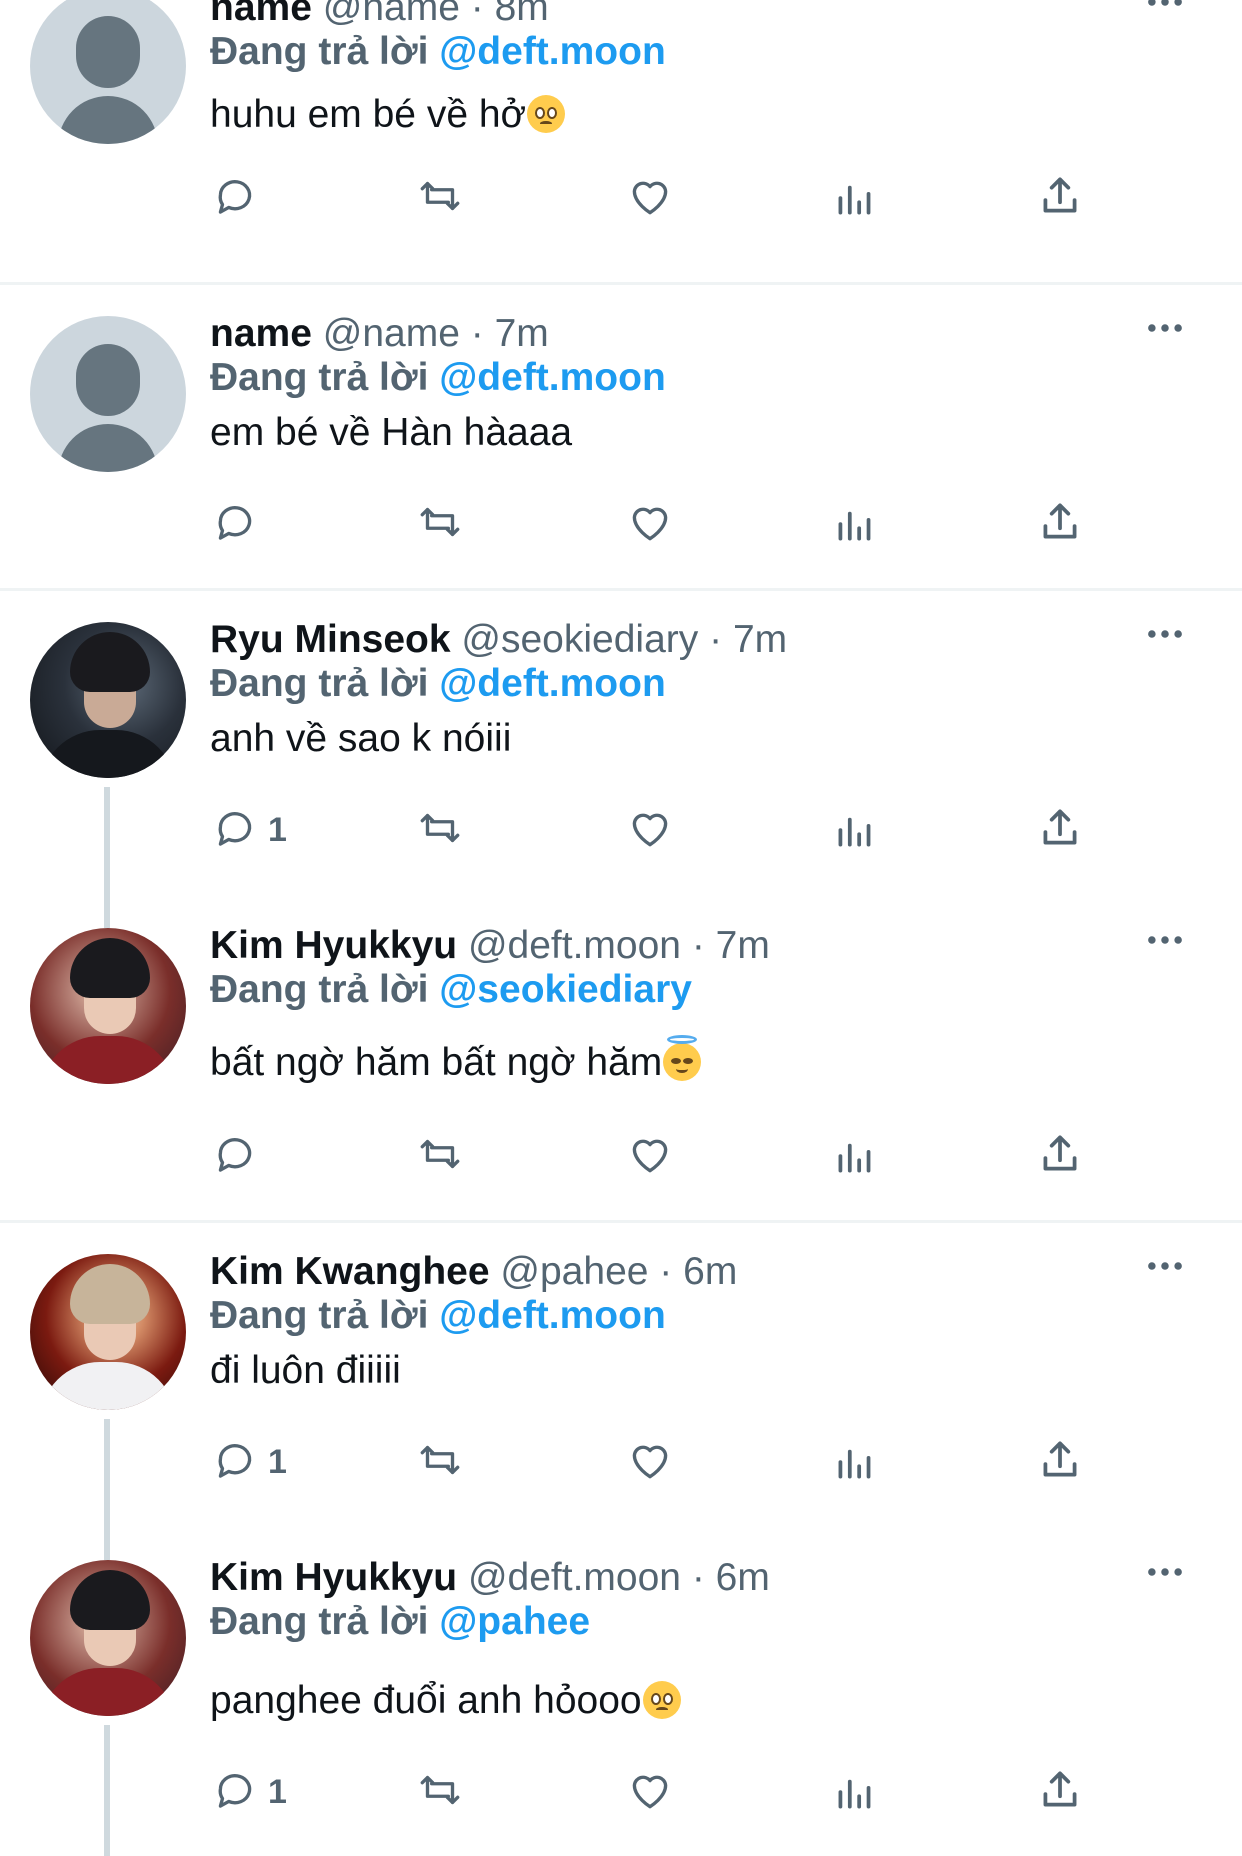 The image size is (1242, 1856). I want to click on tweet-text: huhu em bé về hở, so click(388, 115).